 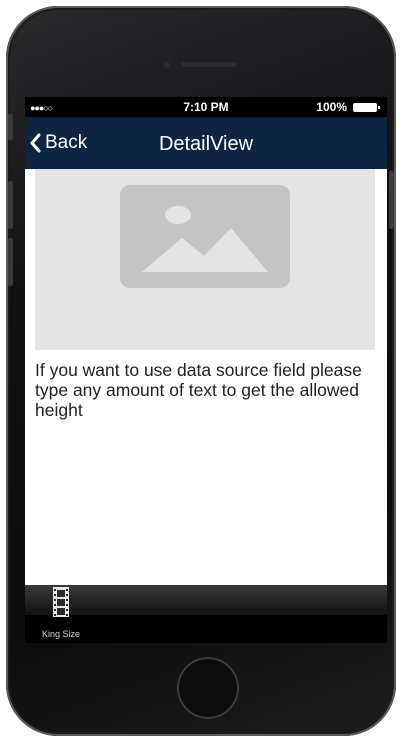 I want to click on front-camera, so click(x=167, y=65).